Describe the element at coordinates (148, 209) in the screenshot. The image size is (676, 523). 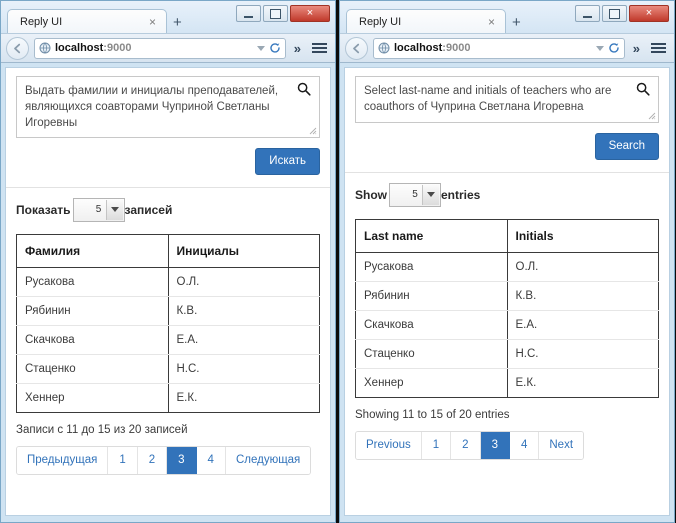
I see `length-menu-suffix: записей` at that location.